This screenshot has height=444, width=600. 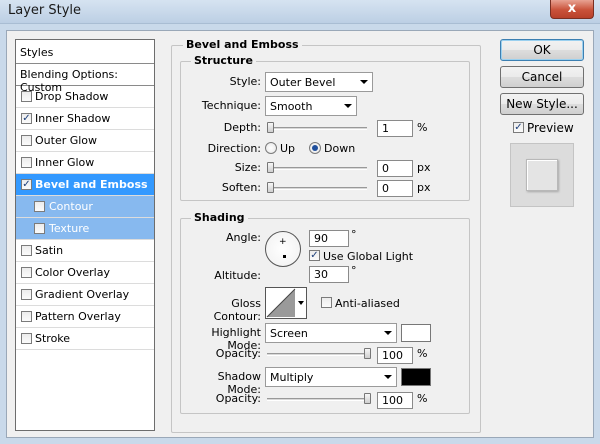 I want to click on style-item-color-overlay: Color Overlay, so click(x=85, y=273).